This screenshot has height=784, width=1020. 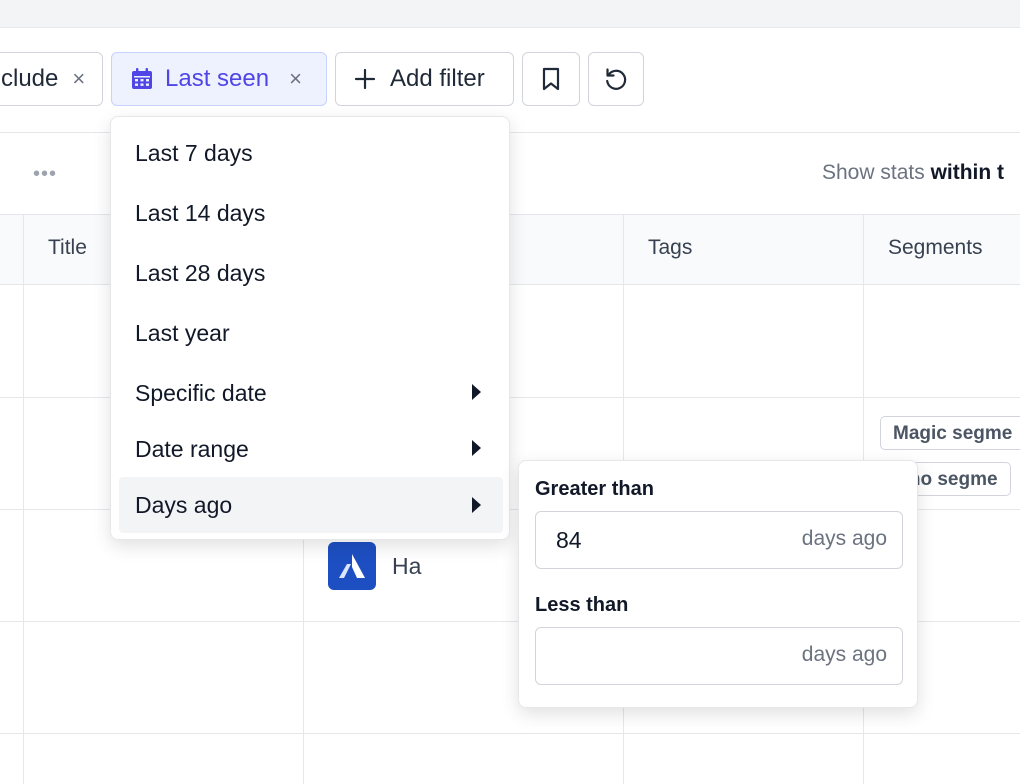 I want to click on days-ago-submenu: Greater than days ago Less than days ago, so click(x=718, y=584).